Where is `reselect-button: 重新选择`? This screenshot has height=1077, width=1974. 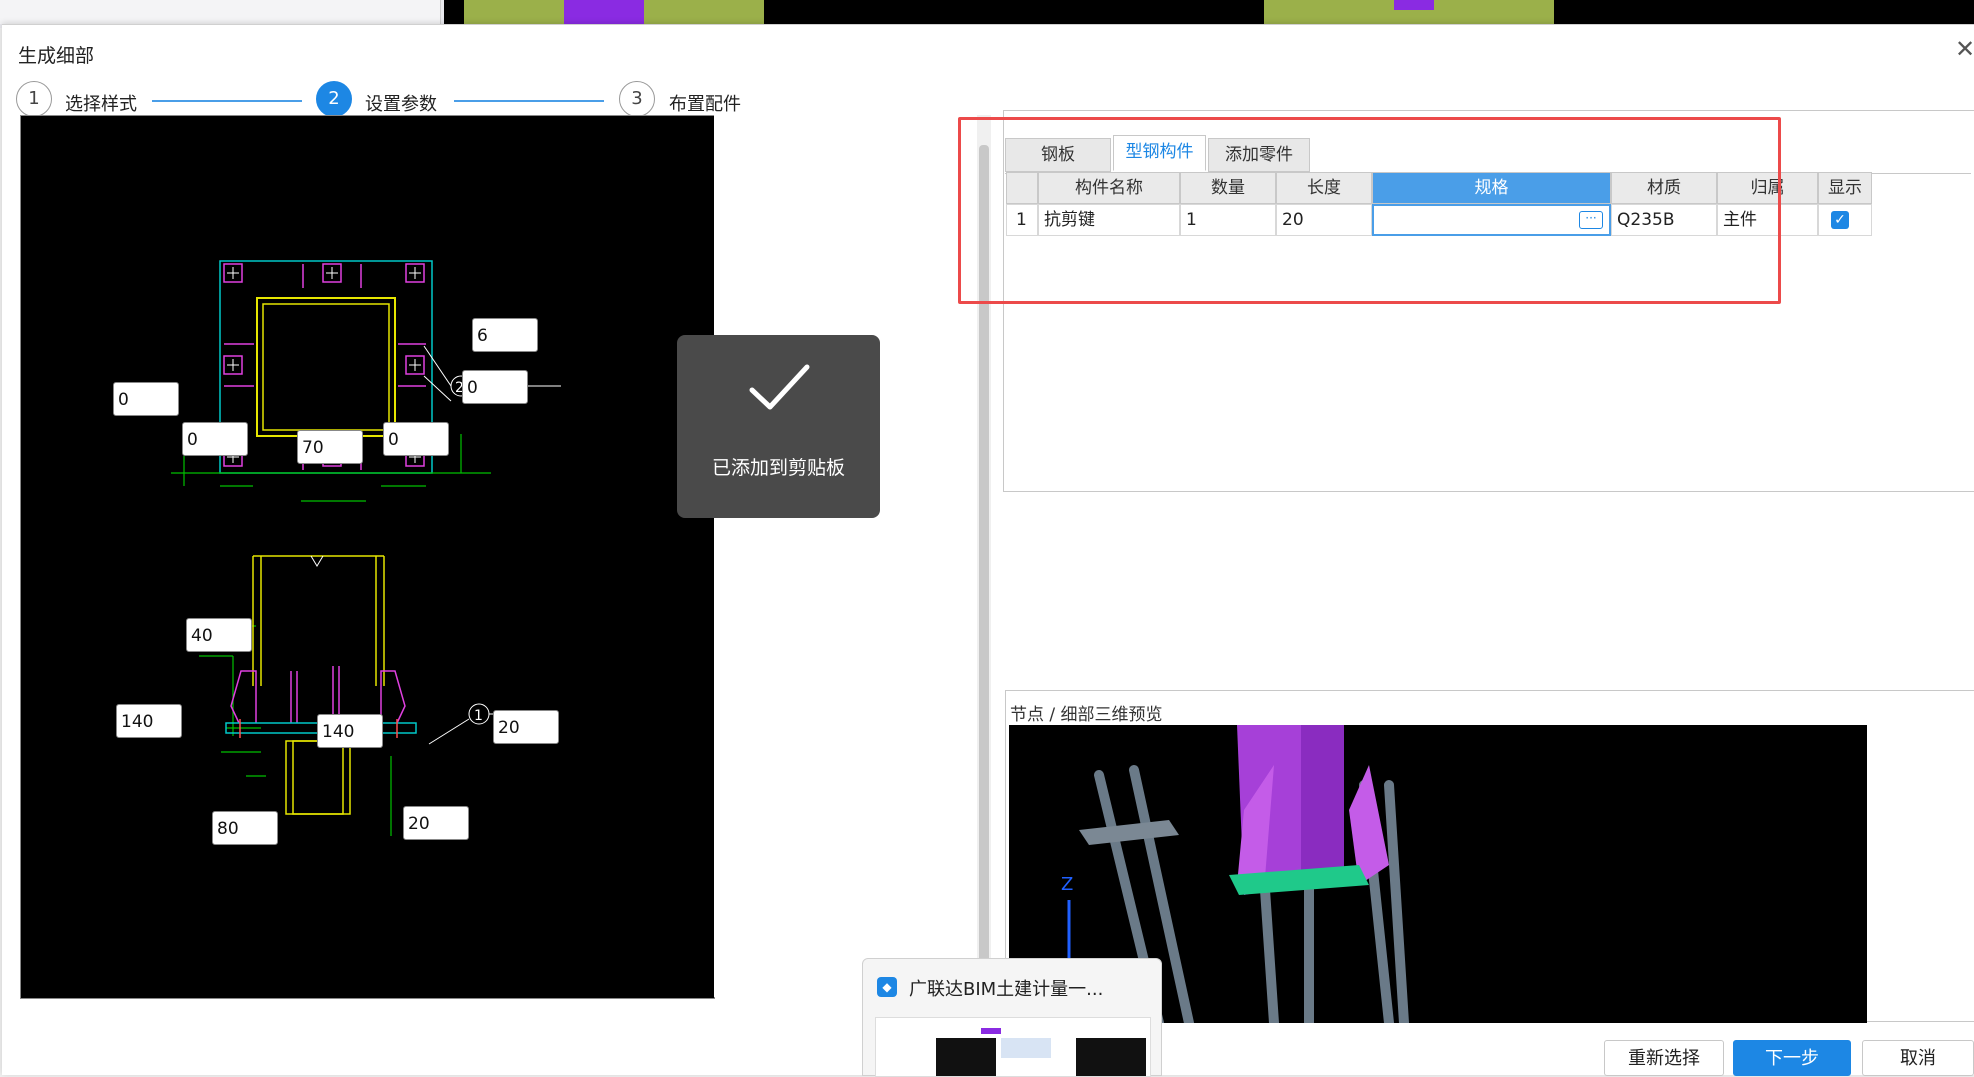
reselect-button: 重新选择 is located at coordinates (1664, 1058).